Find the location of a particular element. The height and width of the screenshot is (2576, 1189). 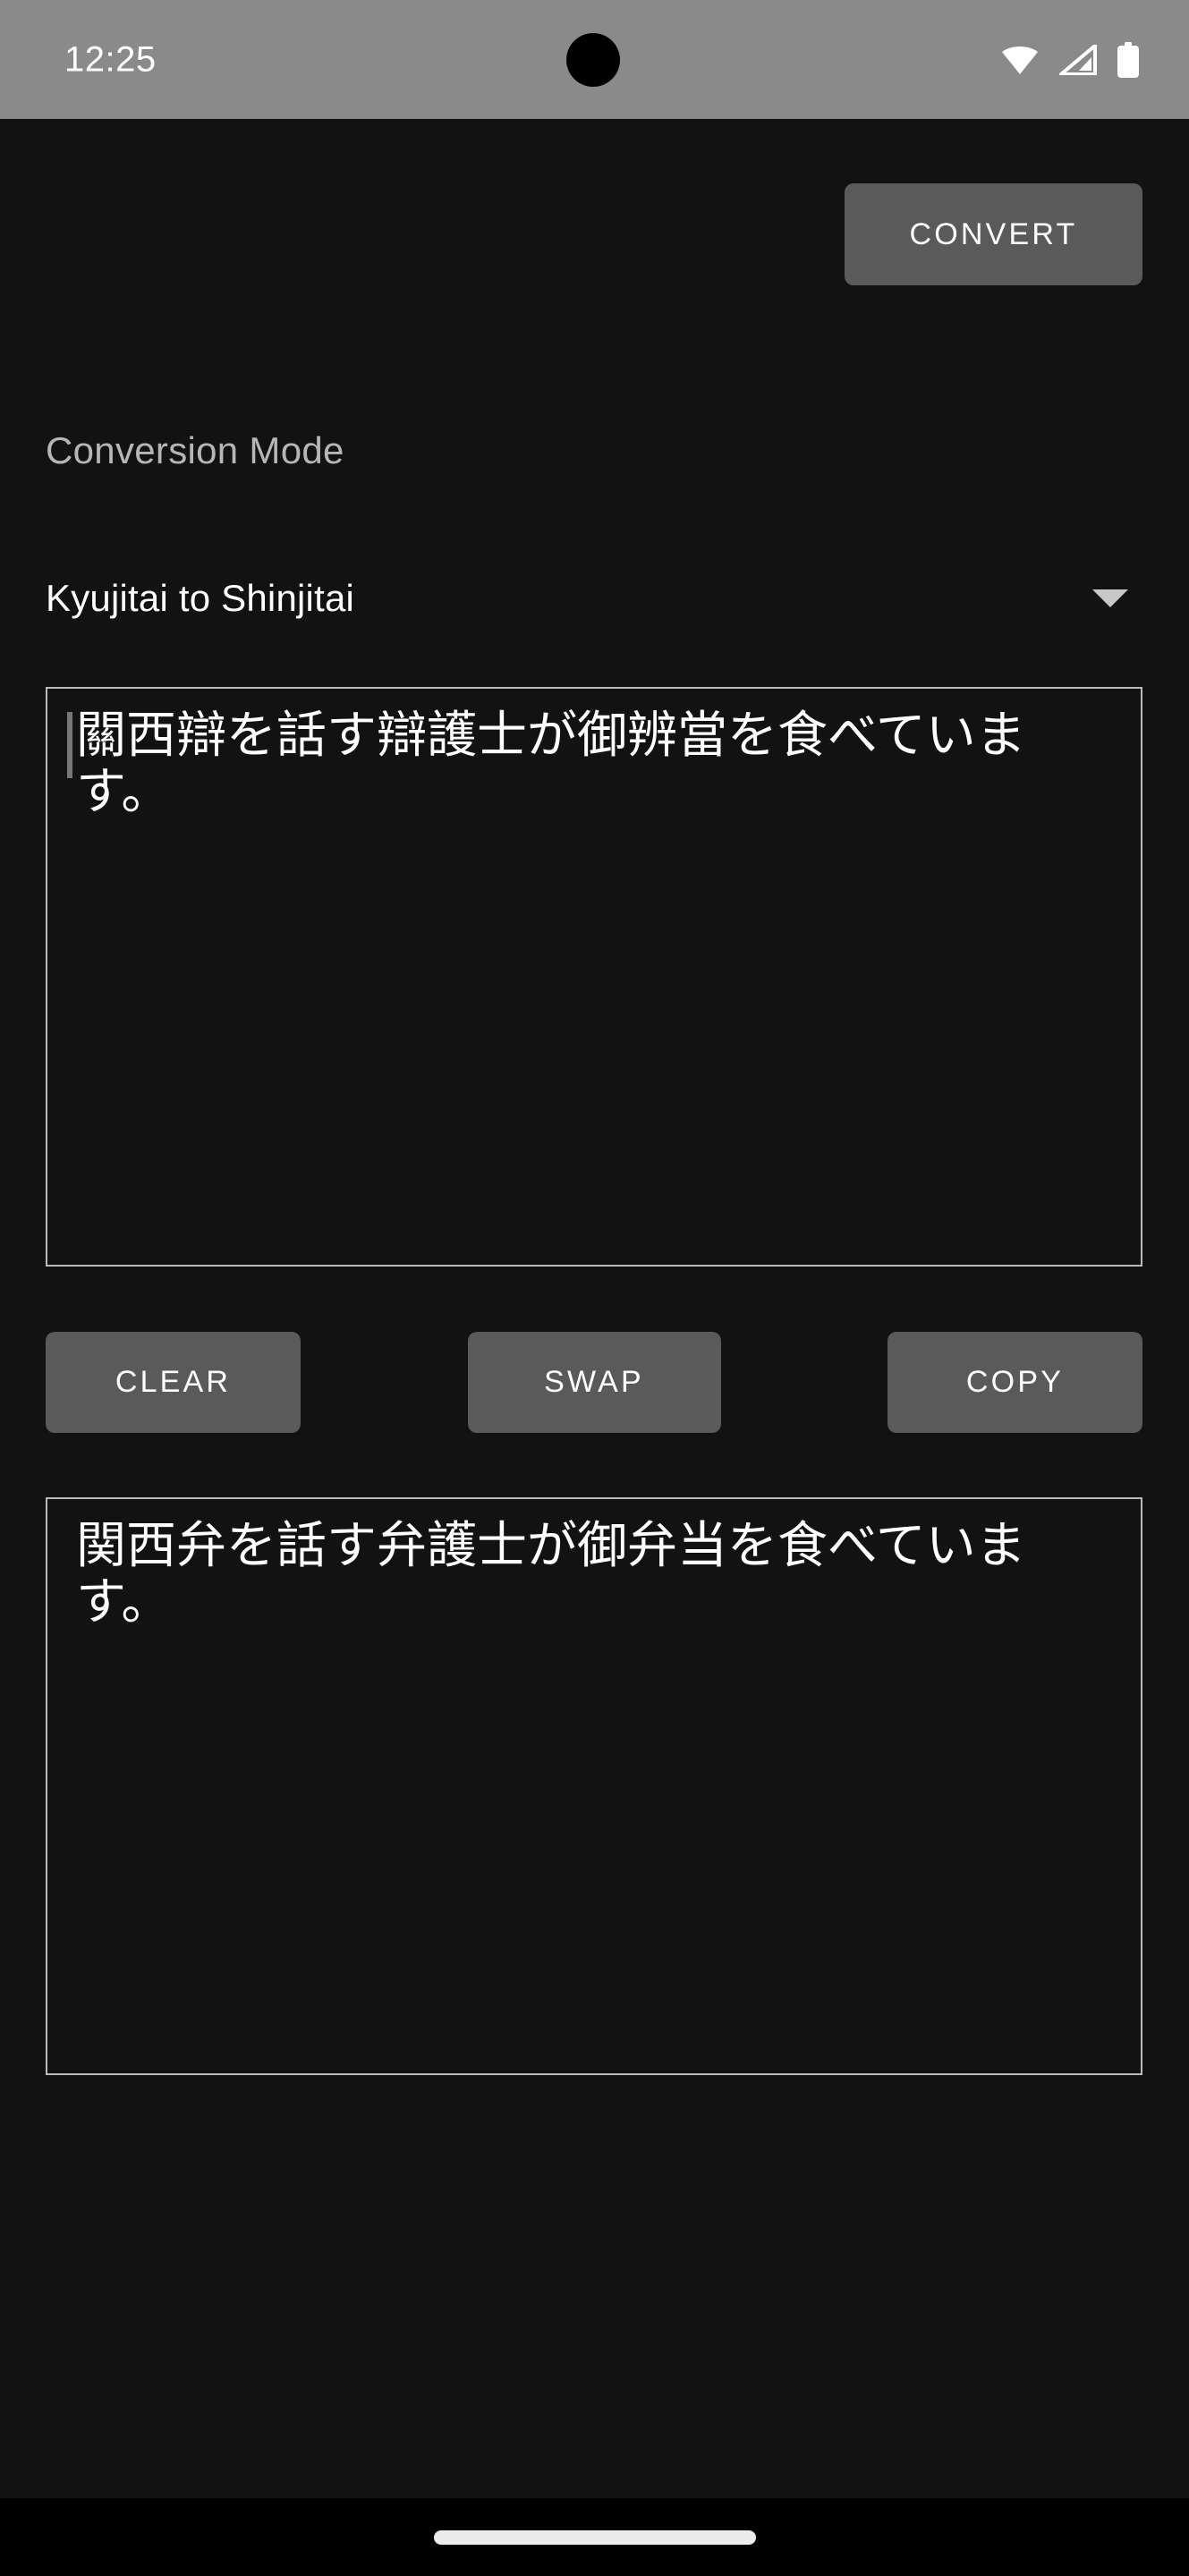

output-text: 関西弁を話す弁護士が御弁当を食べています。 is located at coordinates (551, 1574).